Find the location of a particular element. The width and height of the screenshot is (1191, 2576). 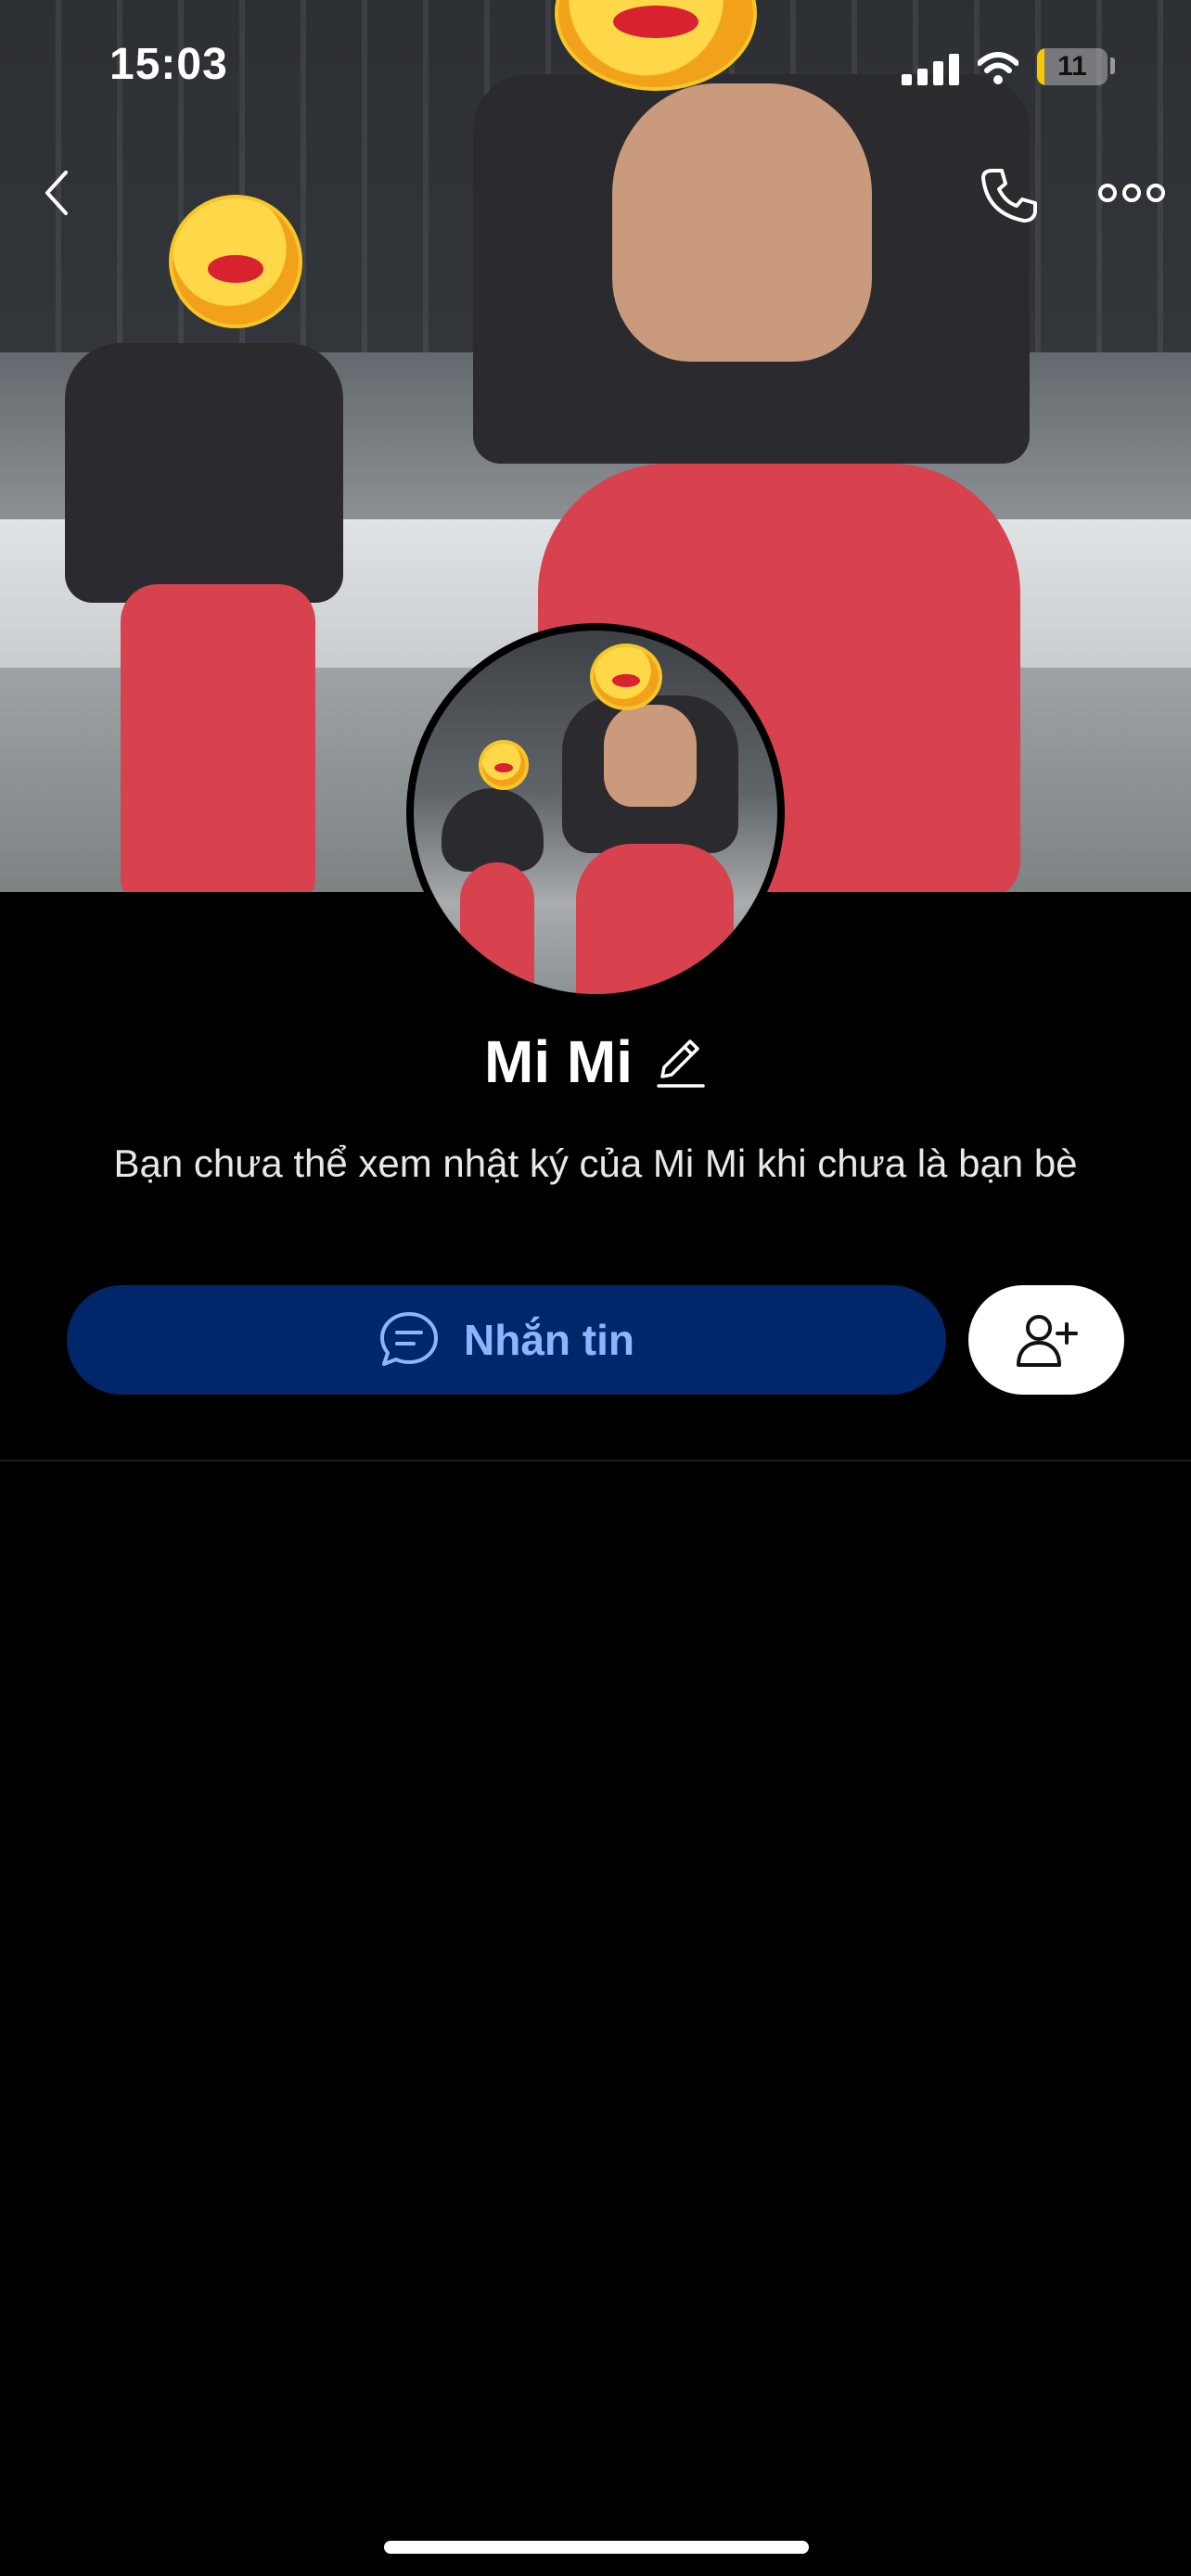

pencil-icon is located at coordinates (681, 1062).